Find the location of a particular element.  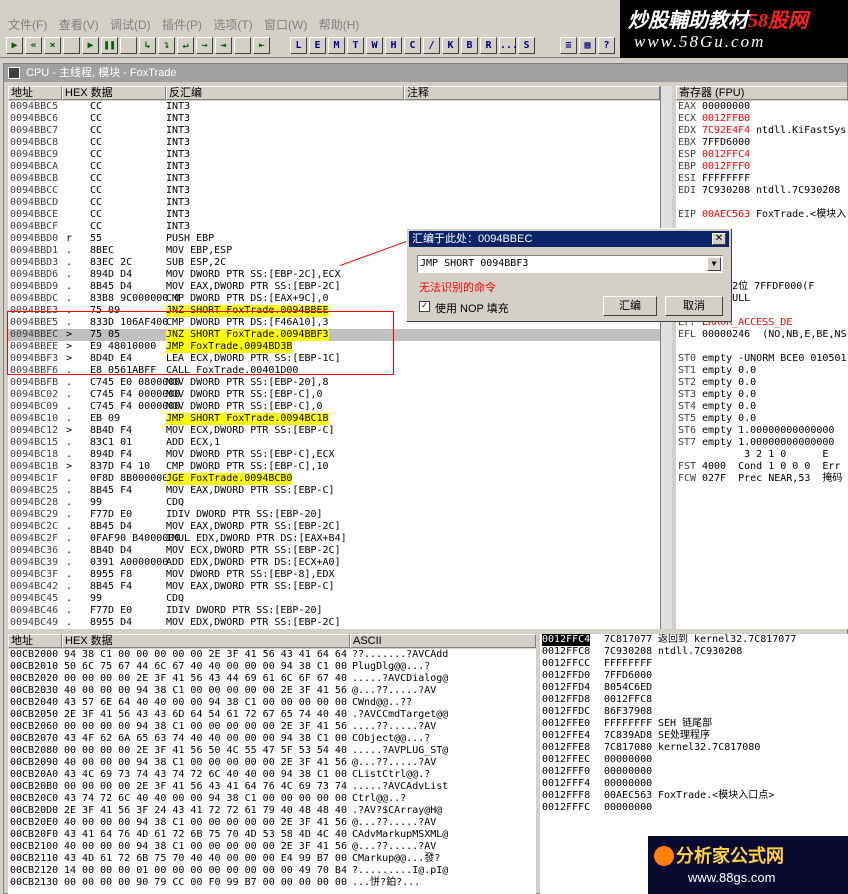

stack-row: 0012FFF8 00AEC563 FoxTrade.<模块入口点> is located at coordinates (694, 796).